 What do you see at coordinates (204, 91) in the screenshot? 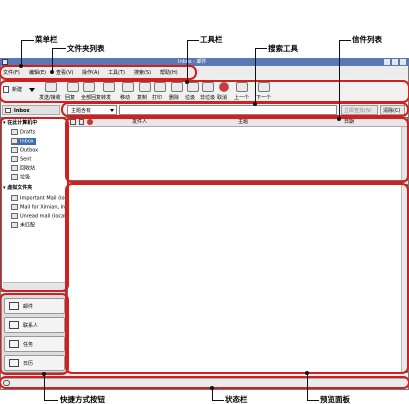
I see `toolbar-highlight` at bounding box center [204, 91].